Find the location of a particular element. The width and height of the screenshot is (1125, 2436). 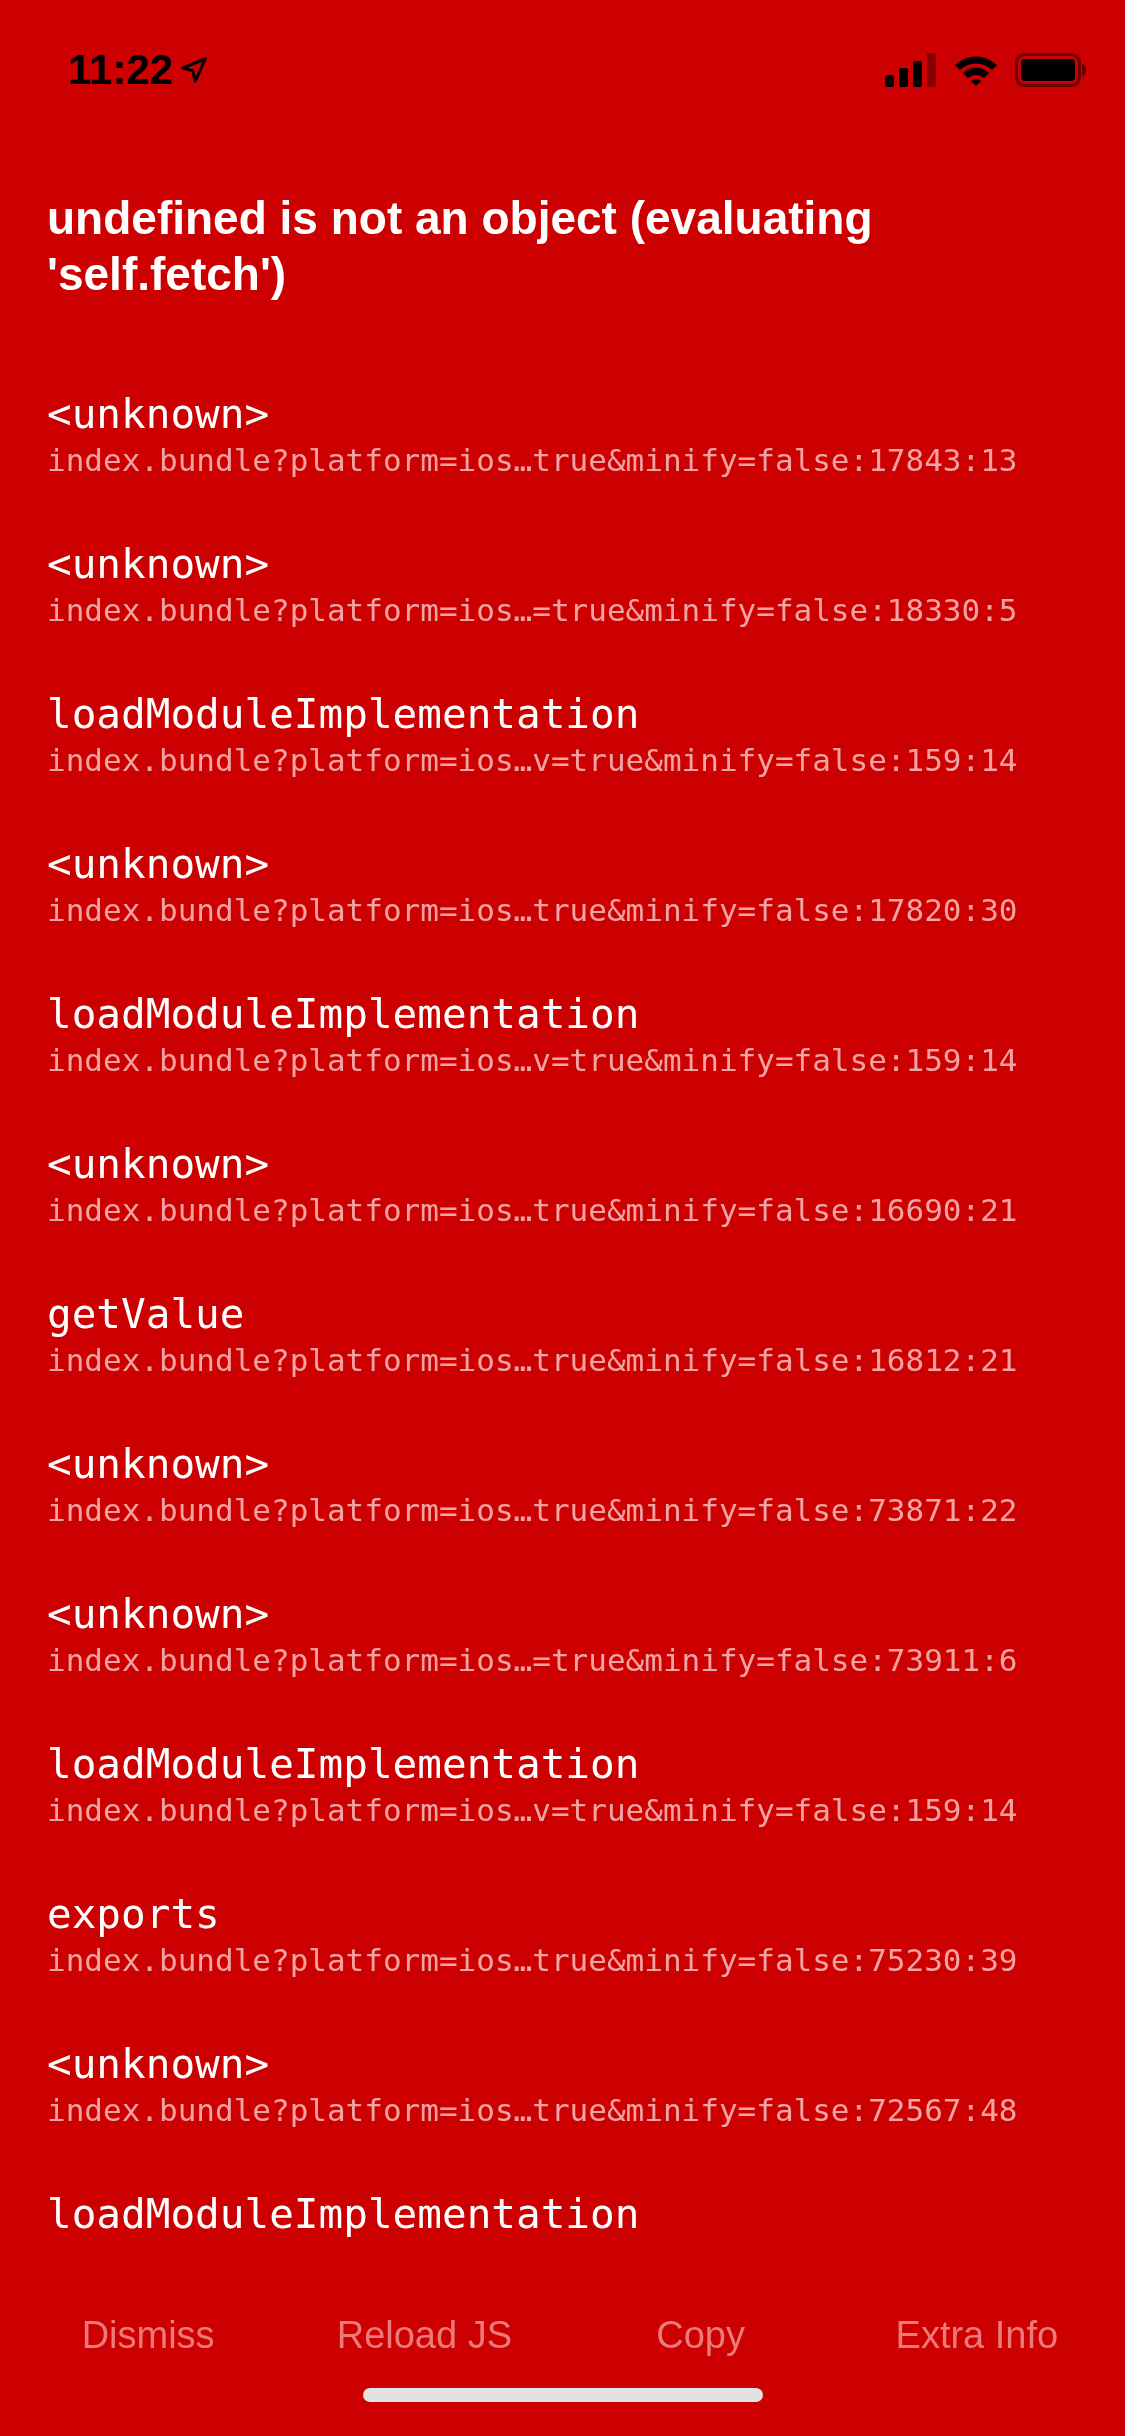

action-button: Copy is located at coordinates (700, 2335).